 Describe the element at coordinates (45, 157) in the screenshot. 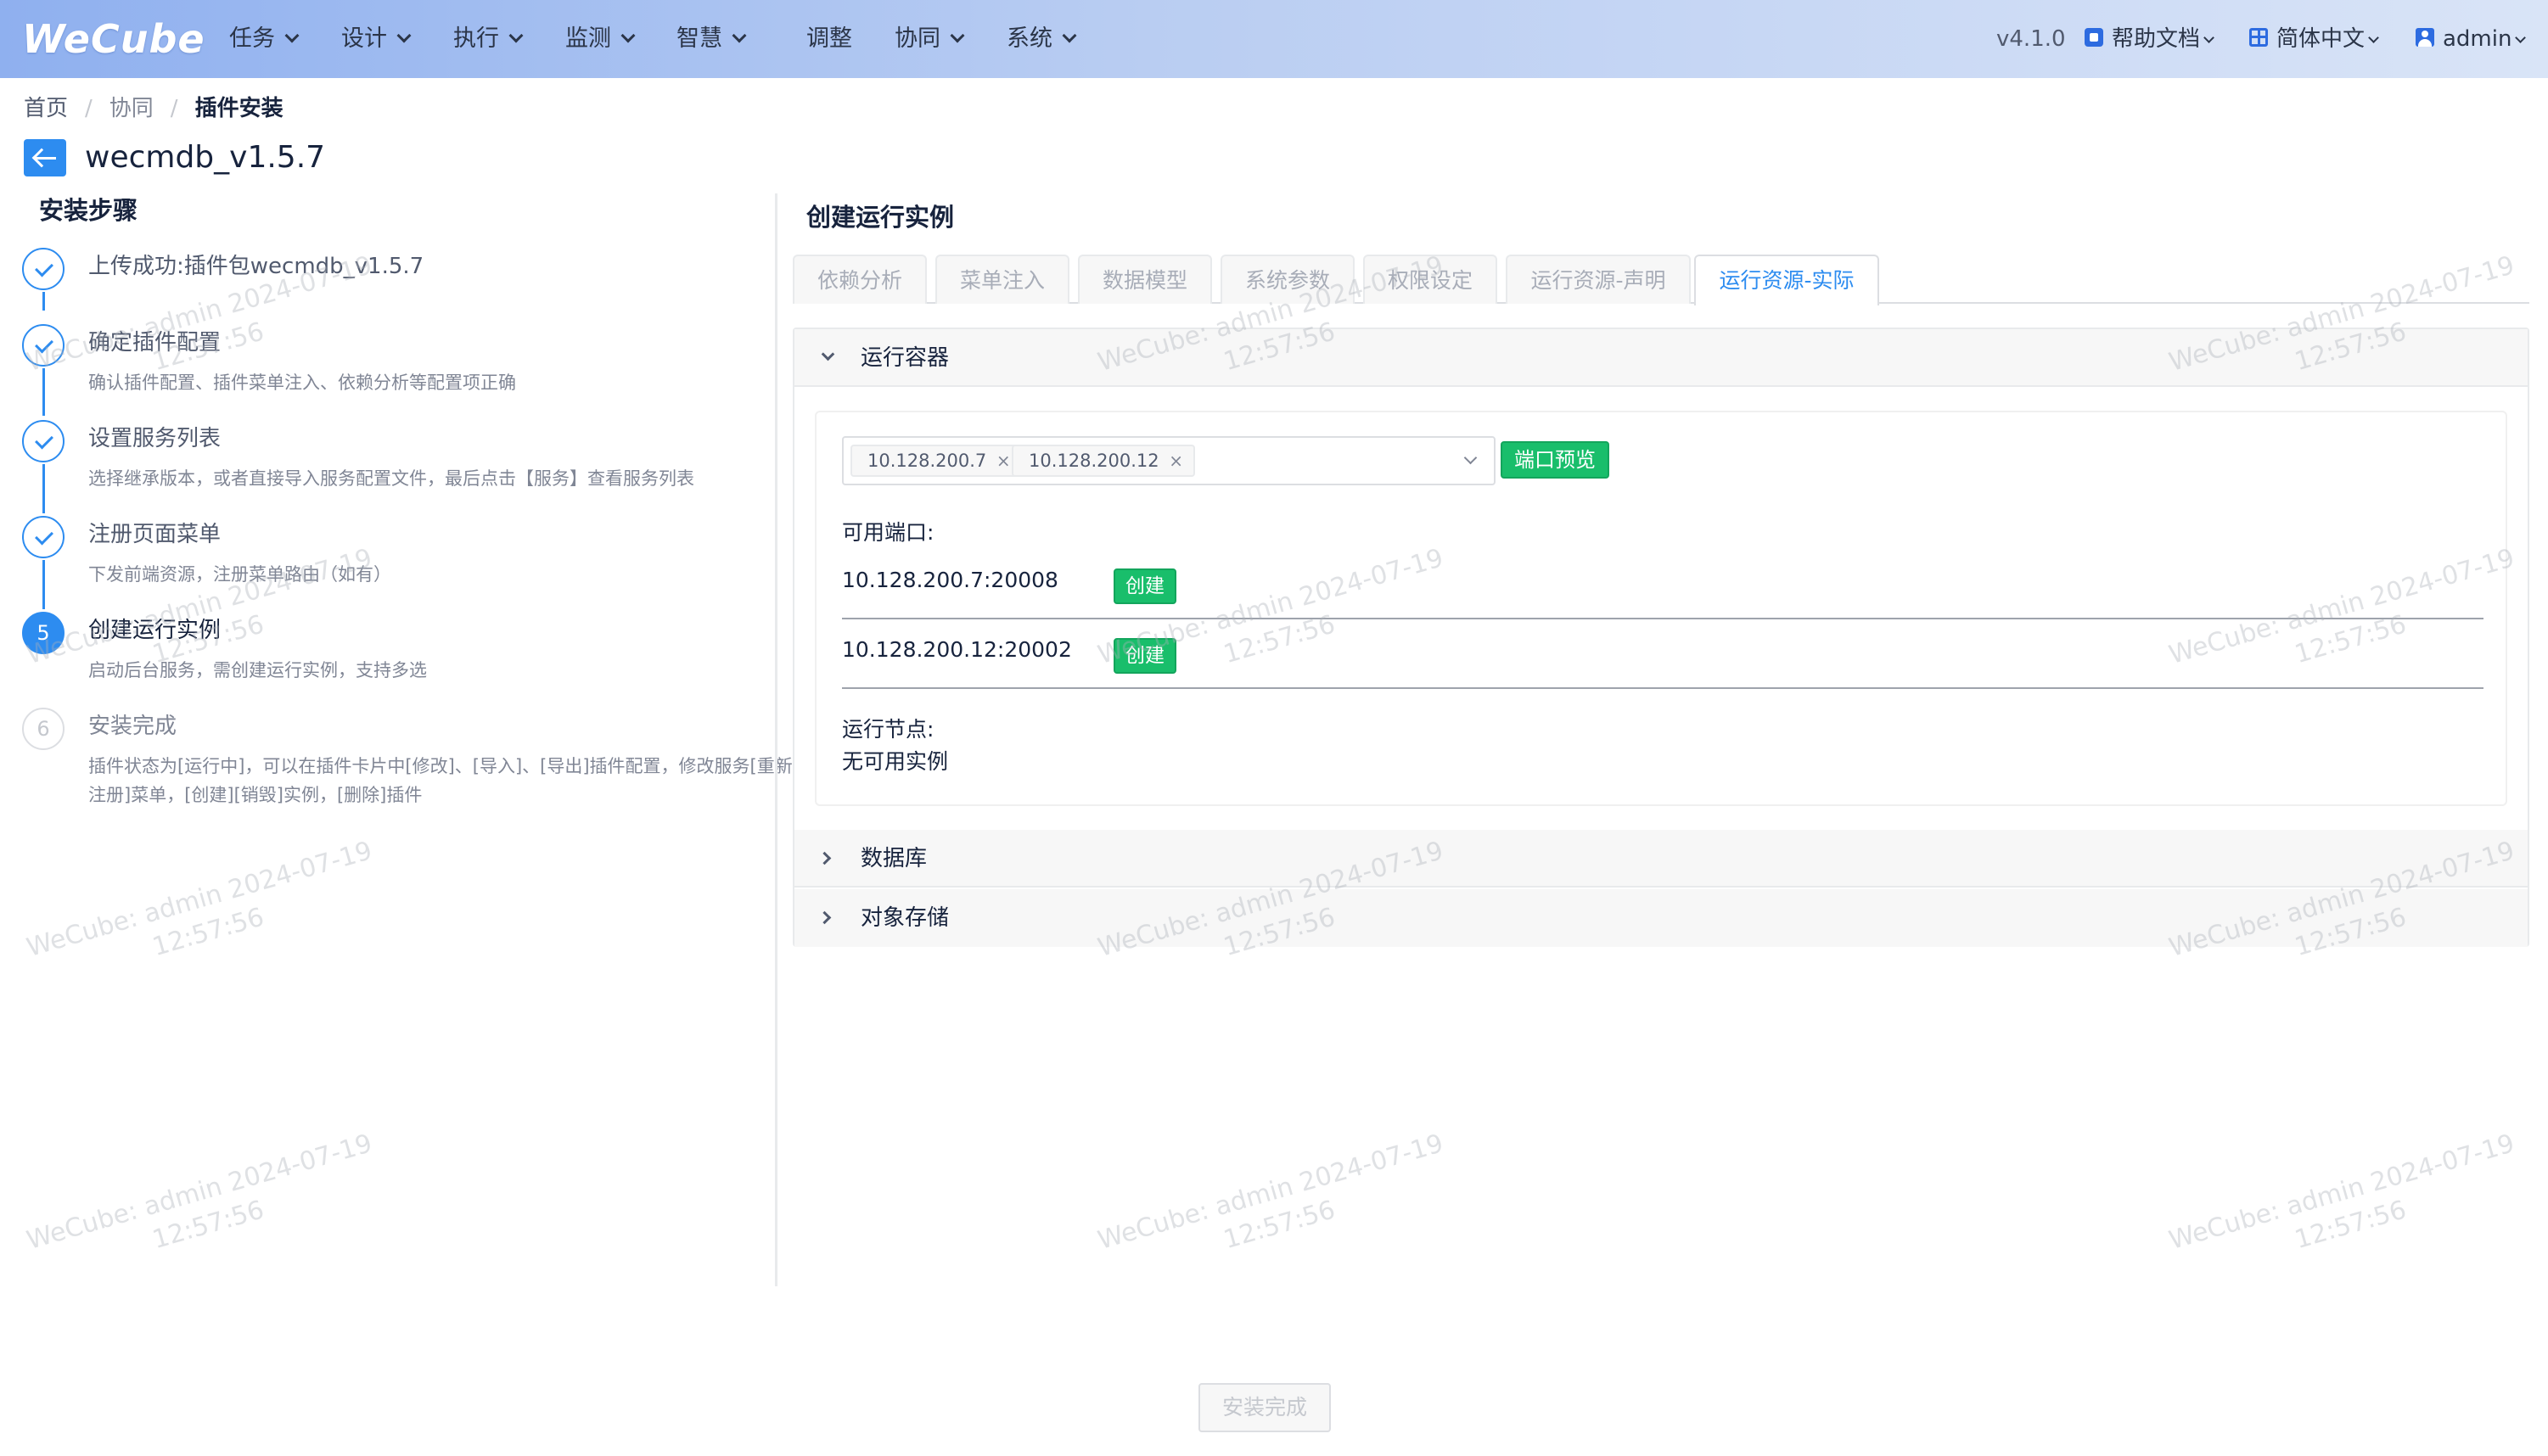

I see `back-button` at that location.